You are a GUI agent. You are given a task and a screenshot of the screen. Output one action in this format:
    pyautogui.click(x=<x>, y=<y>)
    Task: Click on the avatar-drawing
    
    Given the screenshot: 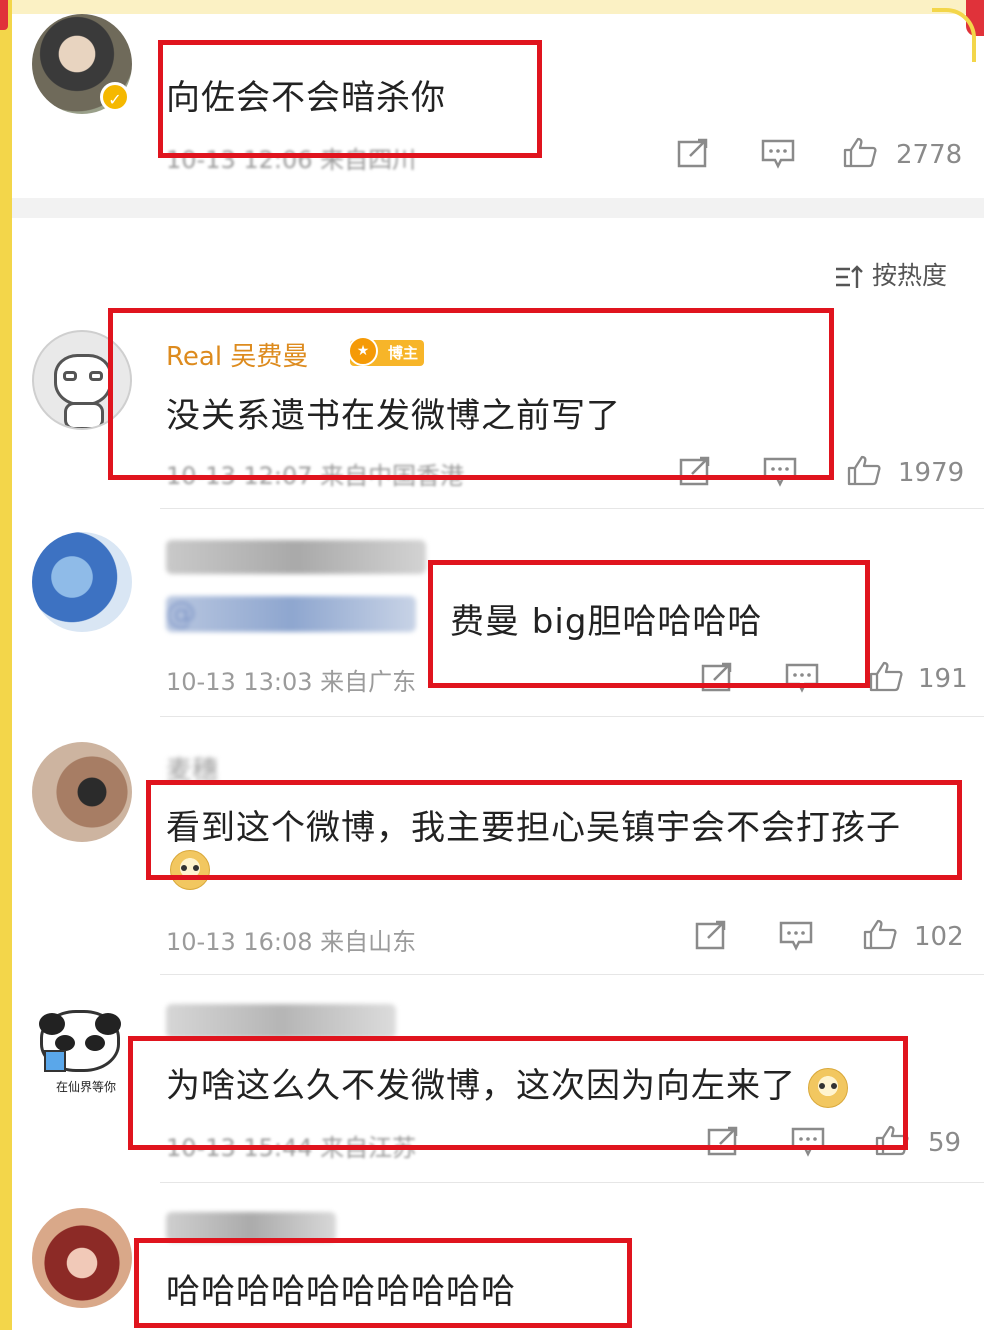 What is the action you would take?
    pyautogui.click(x=83, y=380)
    